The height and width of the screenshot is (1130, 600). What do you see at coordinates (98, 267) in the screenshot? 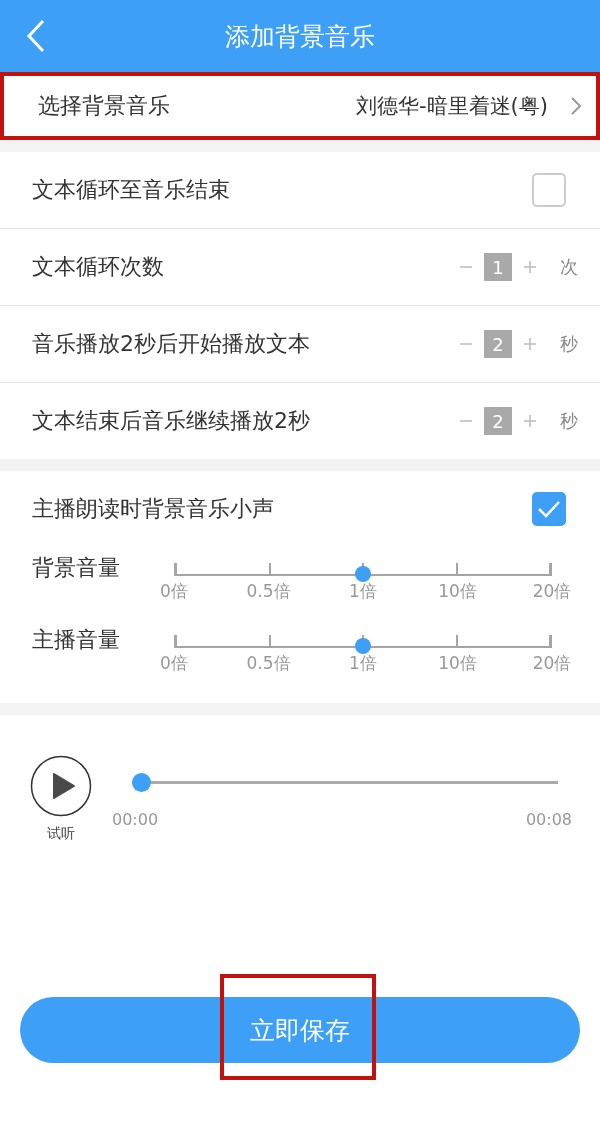
I see `row-label: 文本循环次数` at bounding box center [98, 267].